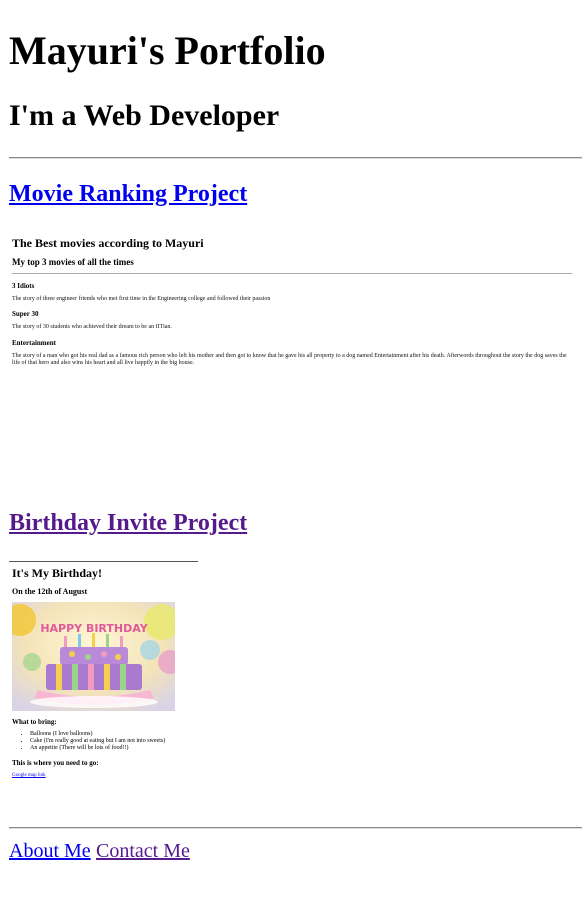 The width and height of the screenshot is (582, 905). What do you see at coordinates (295, 158) in the screenshot?
I see `header-divider` at bounding box center [295, 158].